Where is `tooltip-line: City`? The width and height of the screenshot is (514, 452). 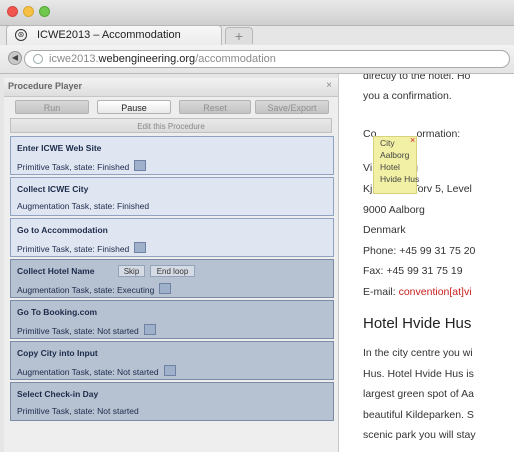 tooltip-line: City is located at coordinates (387, 143).